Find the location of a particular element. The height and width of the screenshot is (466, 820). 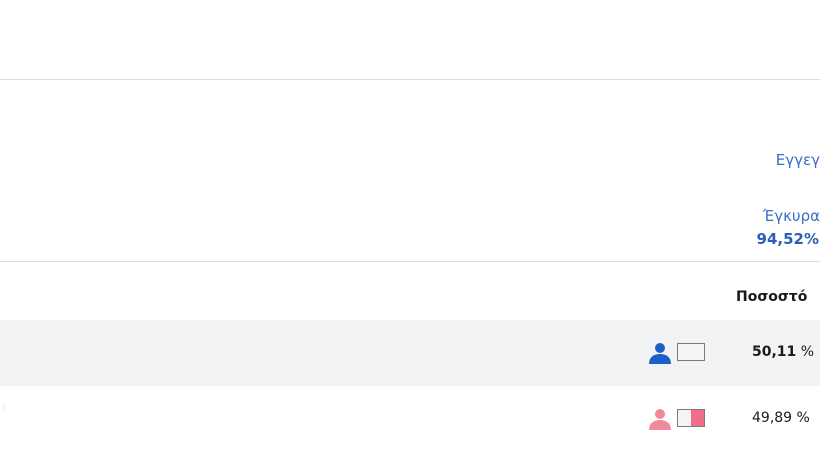

percentage-number: 49,89 is located at coordinates (772, 418).